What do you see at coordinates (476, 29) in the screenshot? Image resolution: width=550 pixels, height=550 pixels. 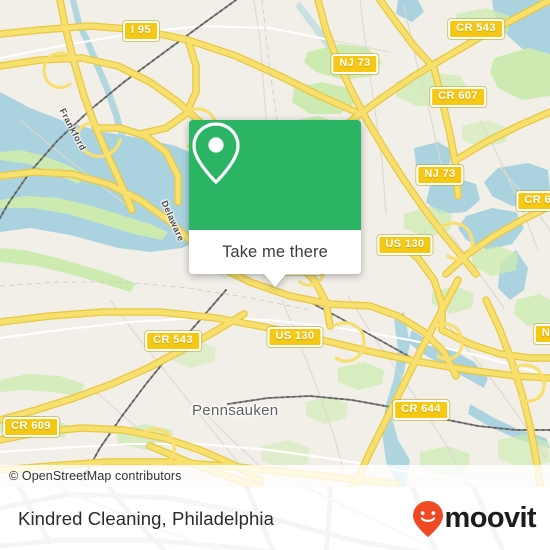 I see `highway-shield-cr543: CR 543` at bounding box center [476, 29].